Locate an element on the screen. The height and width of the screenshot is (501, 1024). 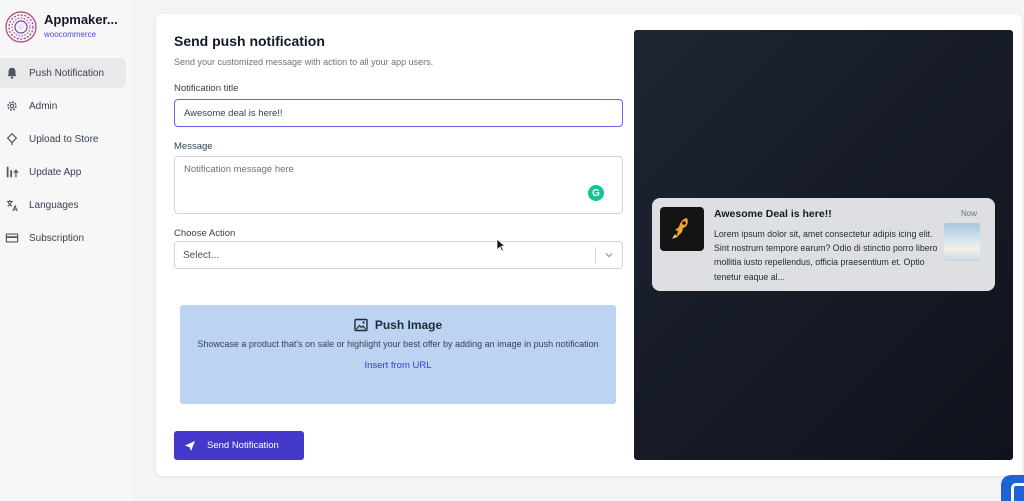
app-icon is located at coordinates (682, 229).